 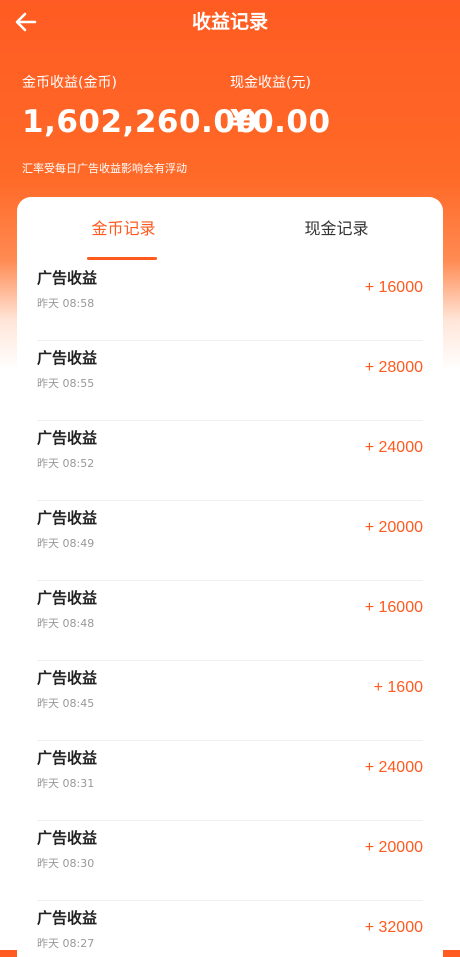 I want to click on record-time: 昨天 08:49, so click(x=66, y=543).